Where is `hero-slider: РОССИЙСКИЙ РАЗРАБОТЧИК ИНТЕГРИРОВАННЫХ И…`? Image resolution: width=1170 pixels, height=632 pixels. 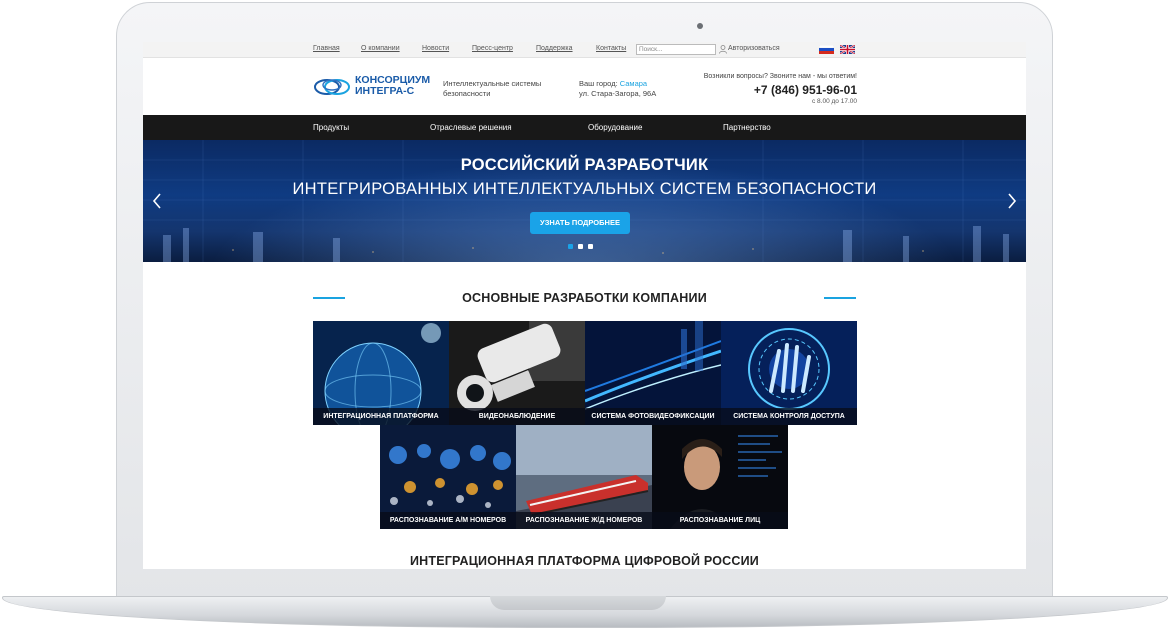 hero-slider: РОССИЙСКИЙ РАЗРАБОТЧИК ИНТЕГРИРОВАННЫХ И… is located at coordinates (584, 201).